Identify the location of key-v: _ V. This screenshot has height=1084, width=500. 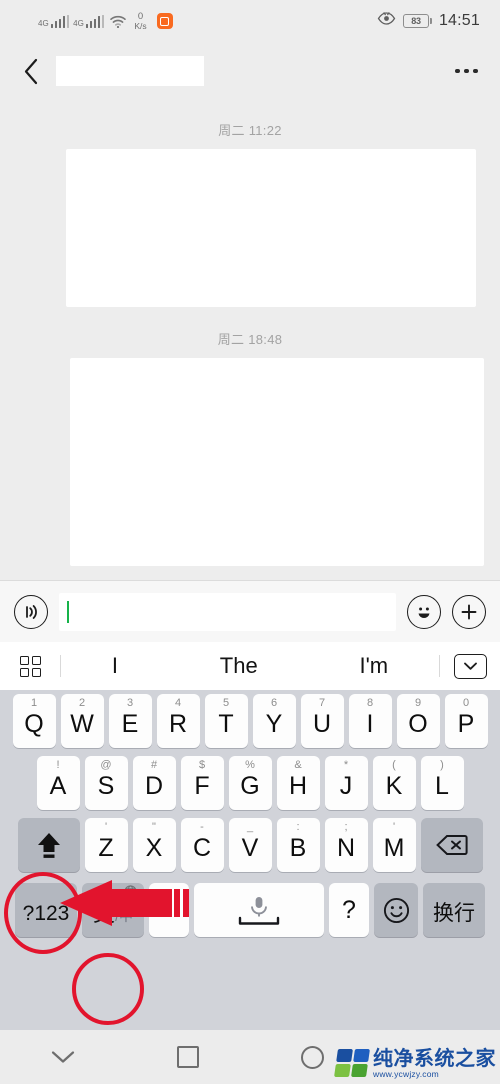
(250, 845).